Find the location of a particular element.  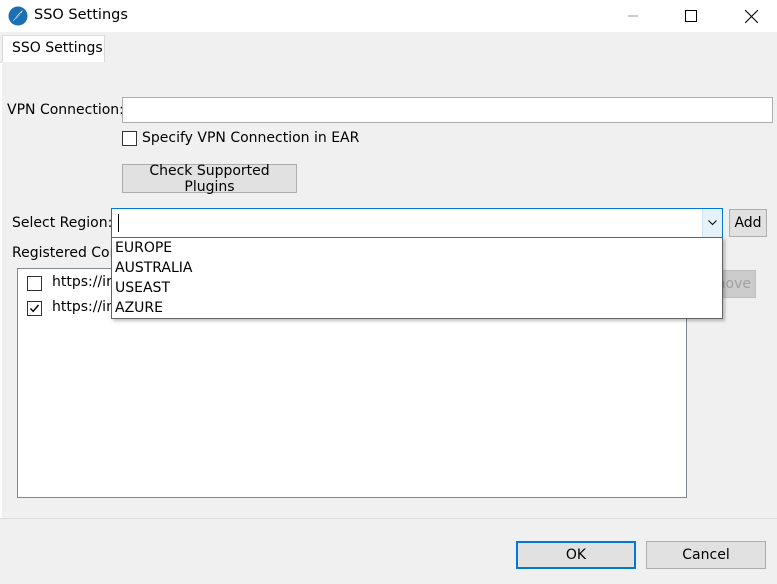

ok-button: OK is located at coordinates (576, 555).